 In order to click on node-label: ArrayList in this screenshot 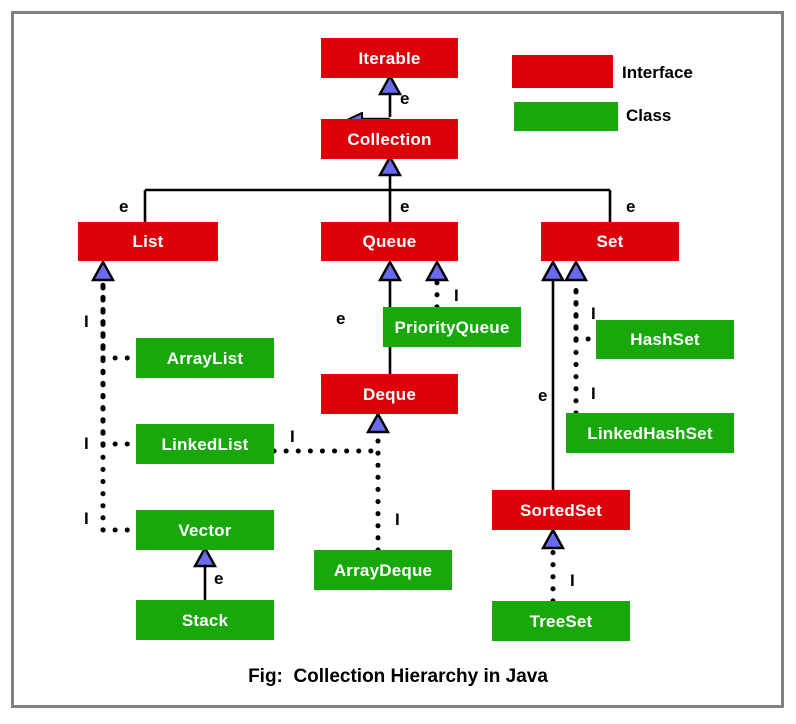, I will do `click(205, 358)`.